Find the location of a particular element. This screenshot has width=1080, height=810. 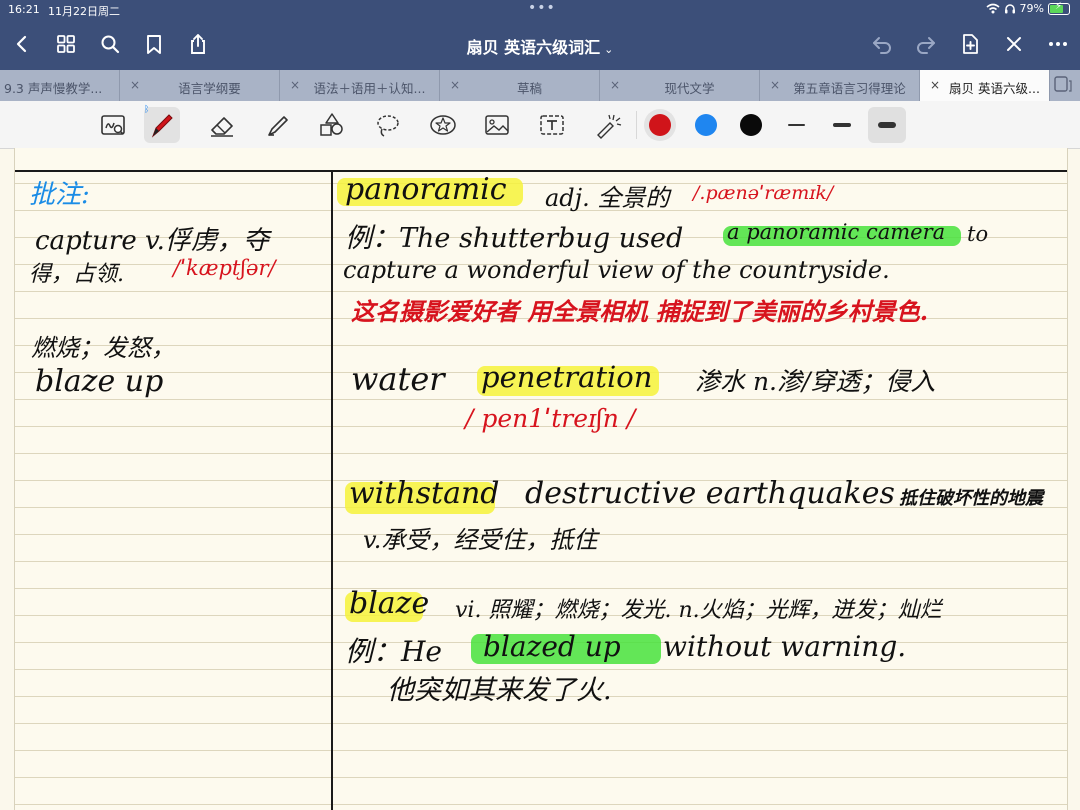

split-view-icon is located at coordinates (1063, 84).